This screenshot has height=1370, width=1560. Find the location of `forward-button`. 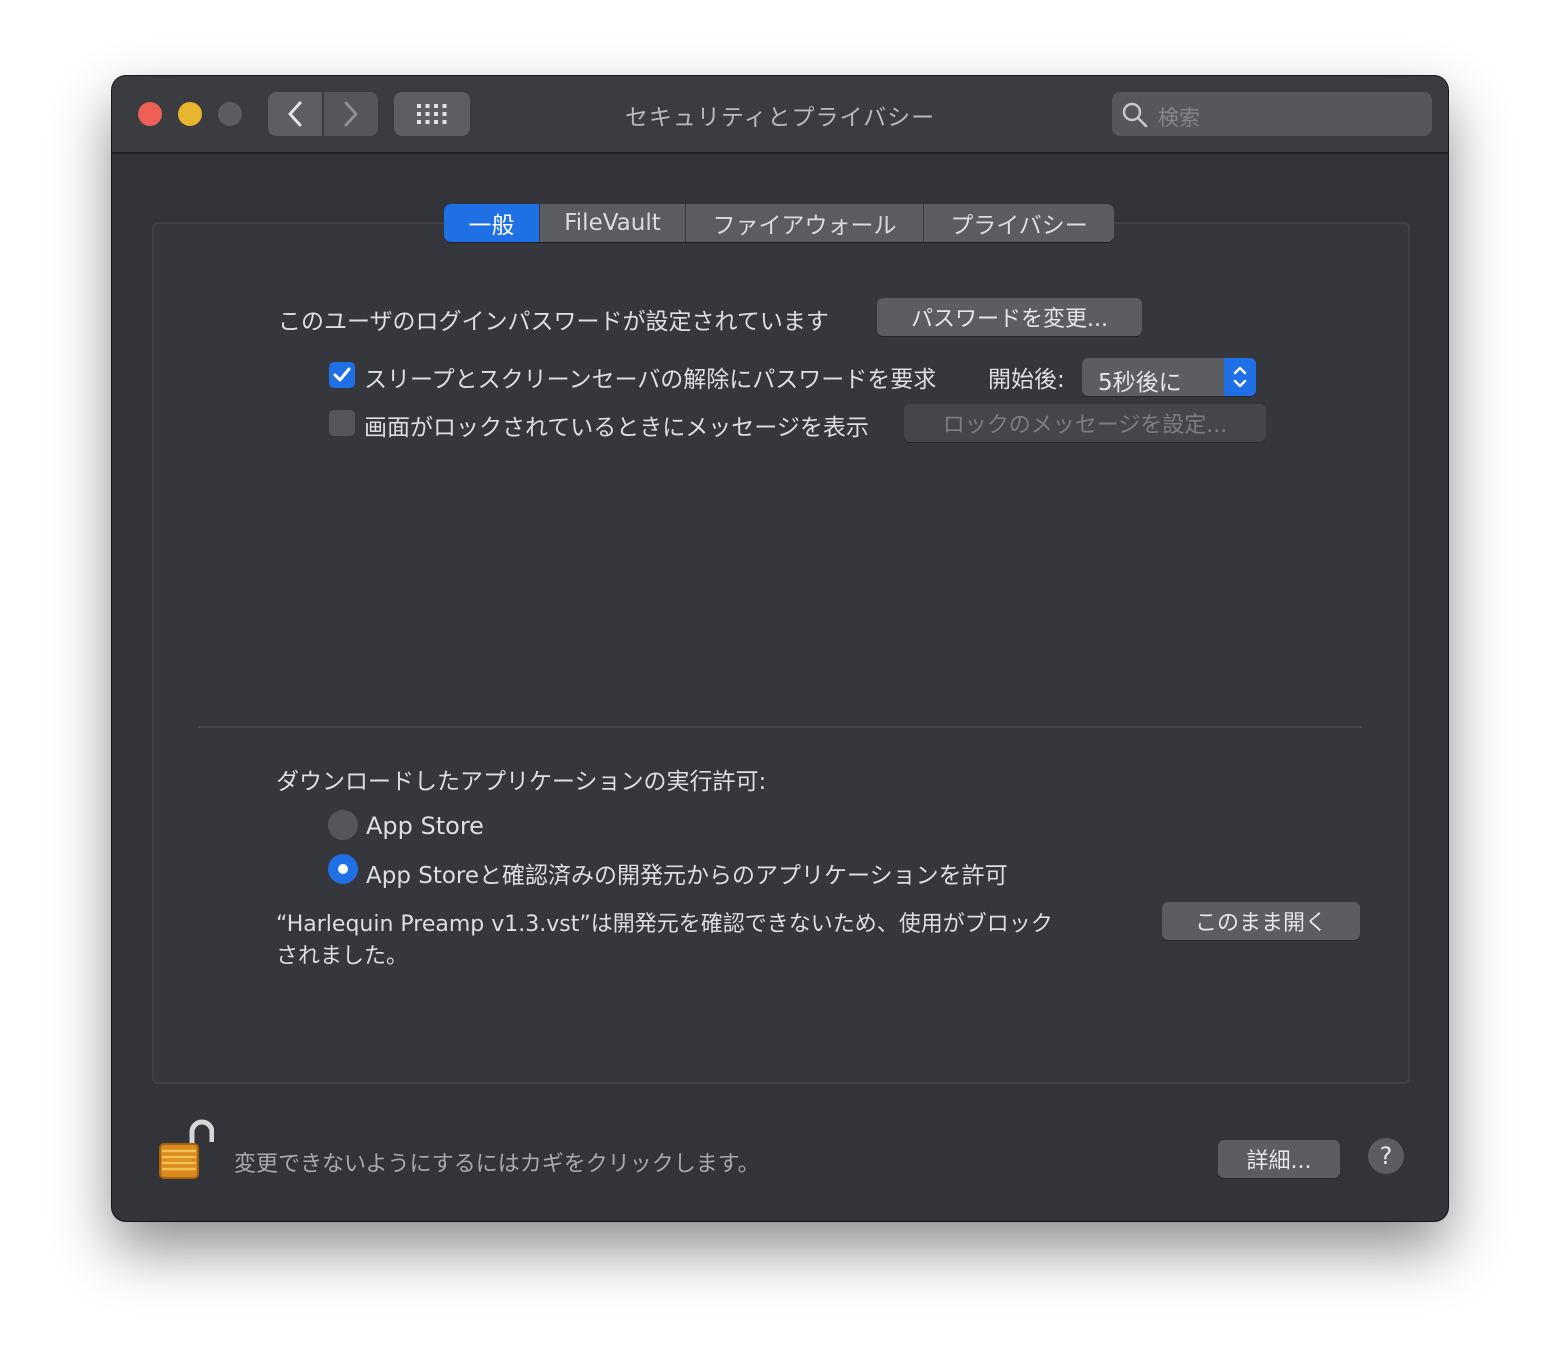

forward-button is located at coordinates (351, 114).